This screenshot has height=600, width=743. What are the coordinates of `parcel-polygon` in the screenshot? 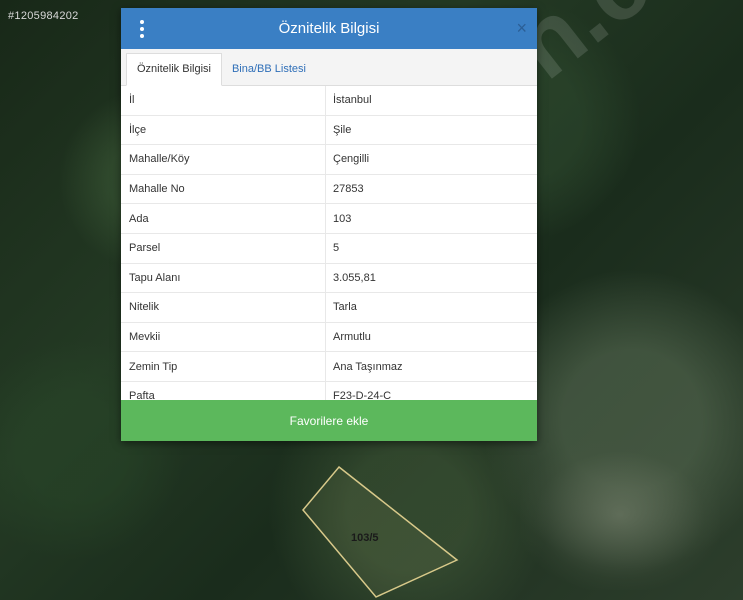 It's located at (380, 531).